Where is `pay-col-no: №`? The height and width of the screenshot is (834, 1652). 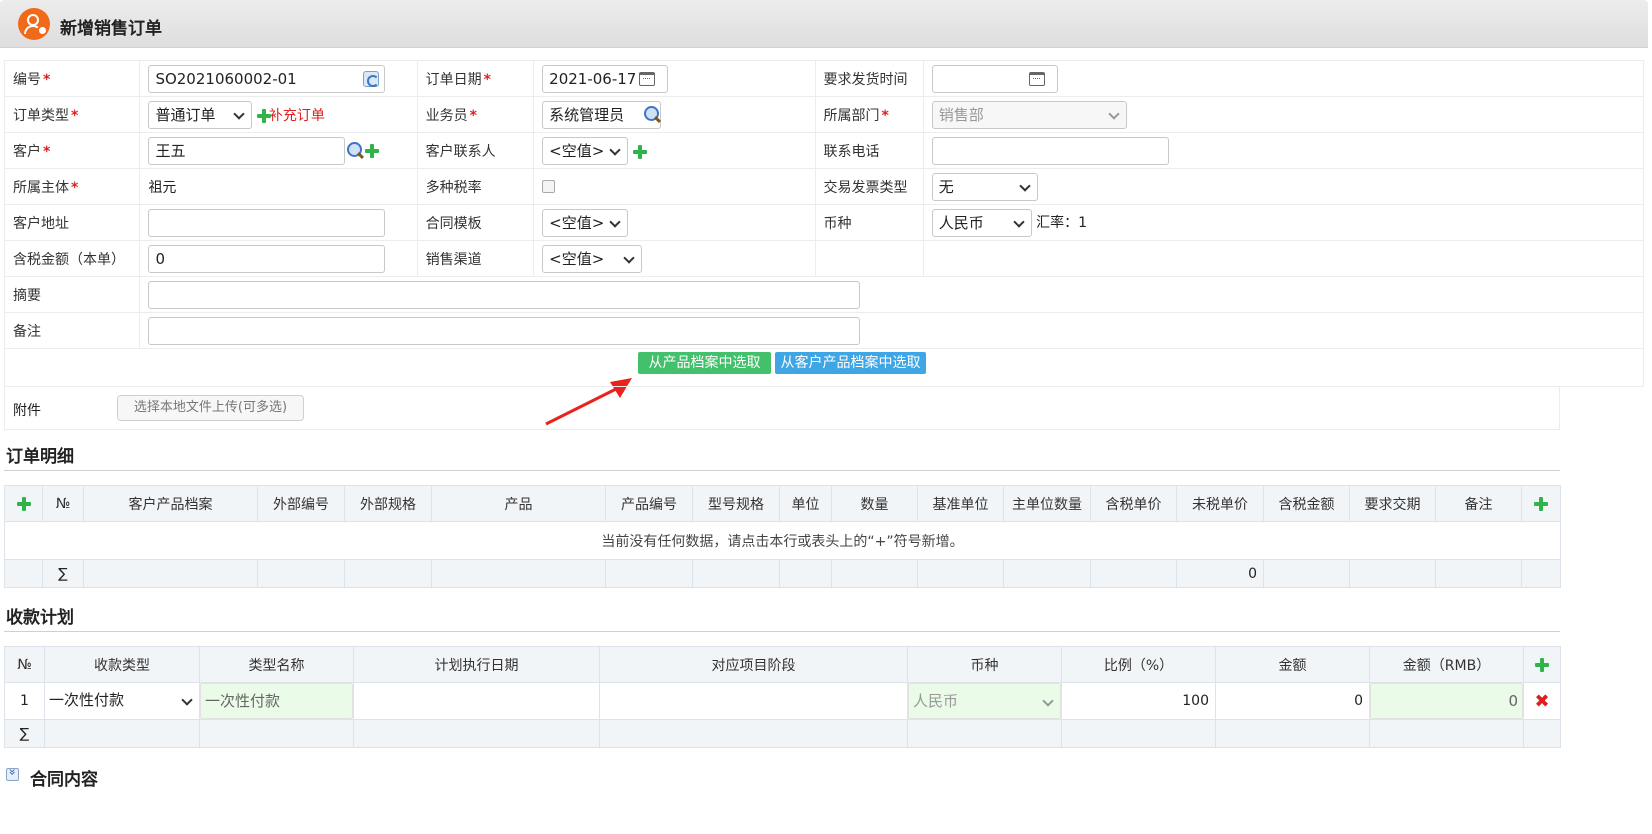
pay-col-no: № is located at coordinates (24, 664).